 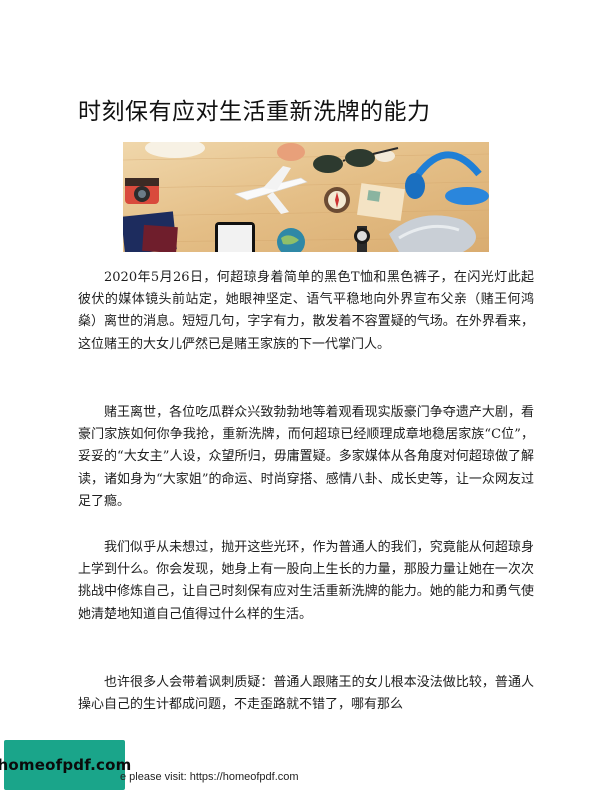 I want to click on page-title: 时刻保有应对生活重新洗牌的能力, so click(x=254, y=112).